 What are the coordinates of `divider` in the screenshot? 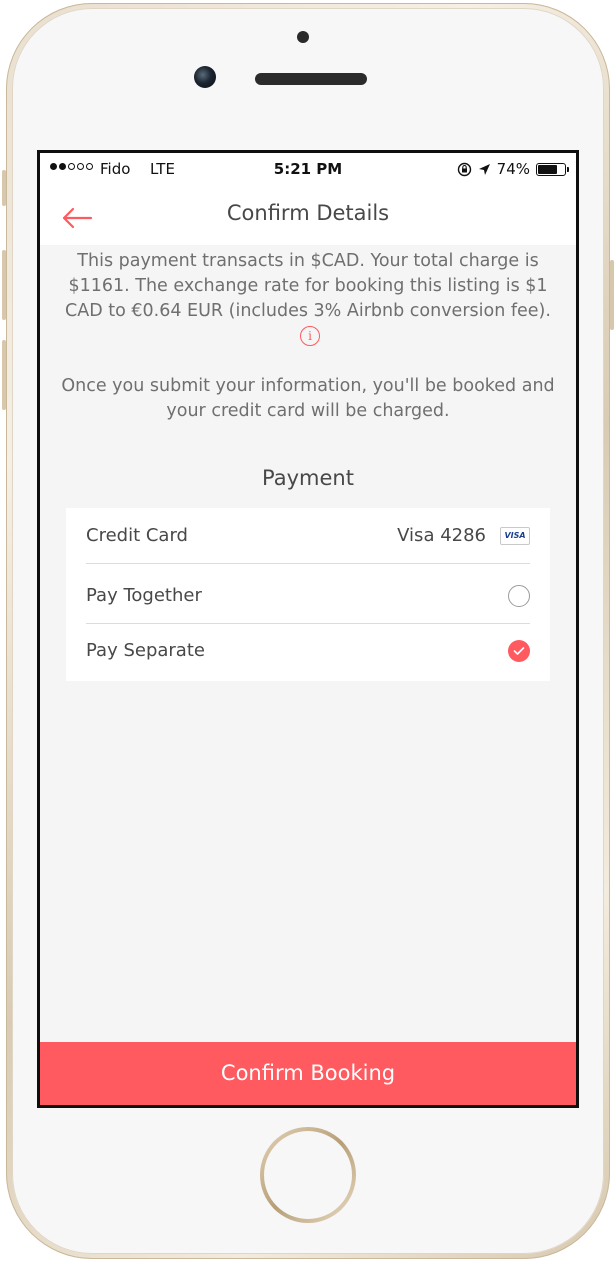 It's located at (308, 563).